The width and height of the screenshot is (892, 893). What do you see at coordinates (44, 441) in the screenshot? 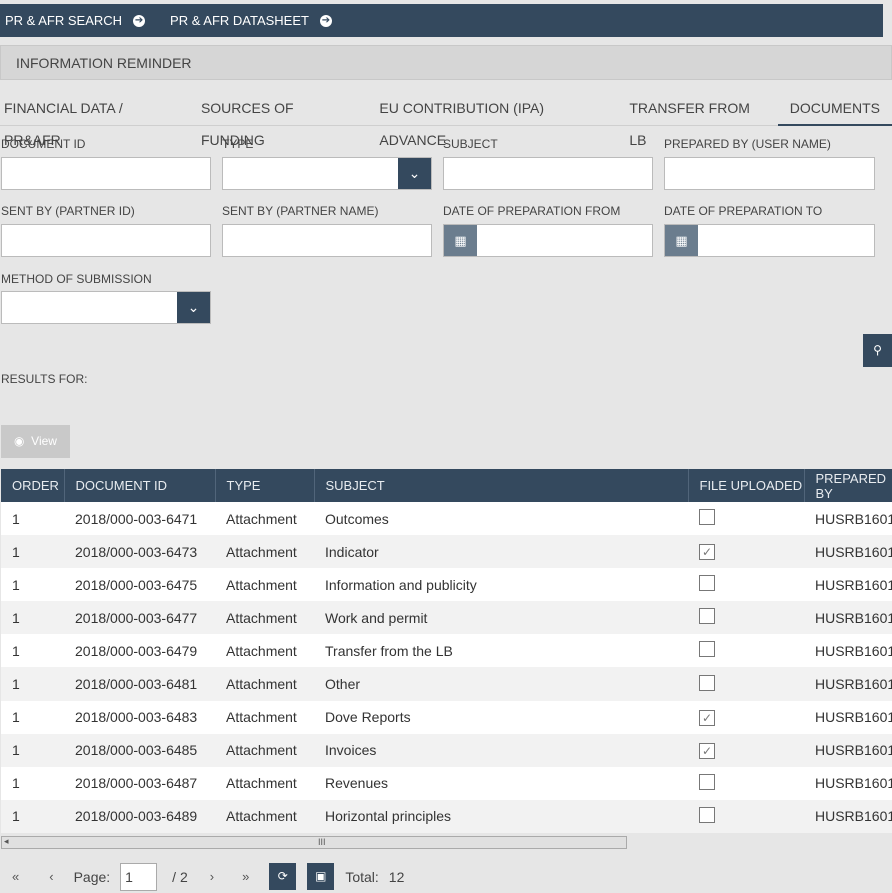
I see `view-label: View` at bounding box center [44, 441].